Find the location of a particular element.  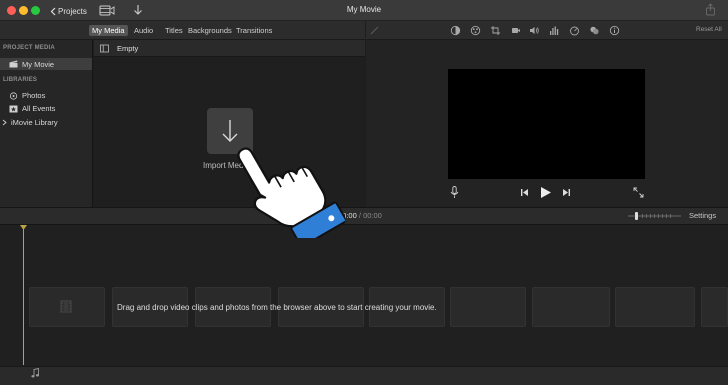

playhead is located at coordinates (23, 295).